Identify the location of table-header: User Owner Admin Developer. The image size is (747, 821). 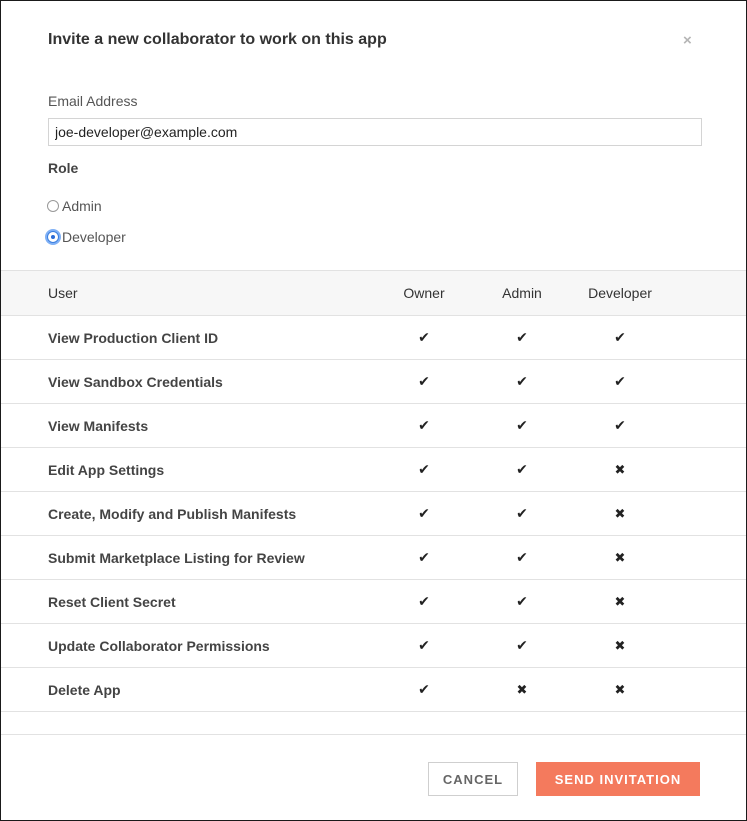
(373, 293).